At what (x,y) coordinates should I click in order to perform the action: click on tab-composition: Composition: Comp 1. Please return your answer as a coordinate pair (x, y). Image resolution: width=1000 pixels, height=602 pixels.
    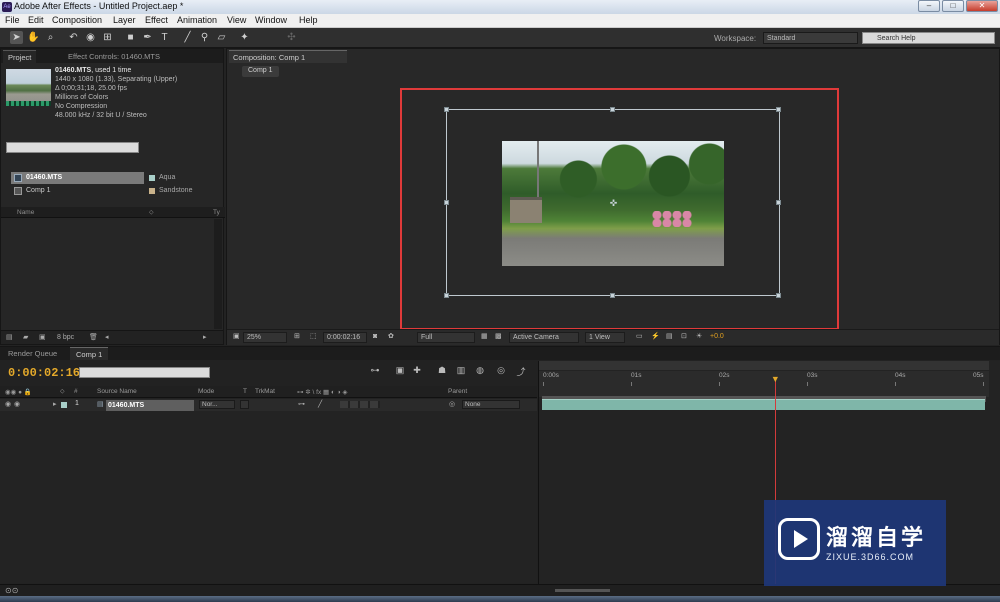
    Looking at the image, I should click on (288, 56).